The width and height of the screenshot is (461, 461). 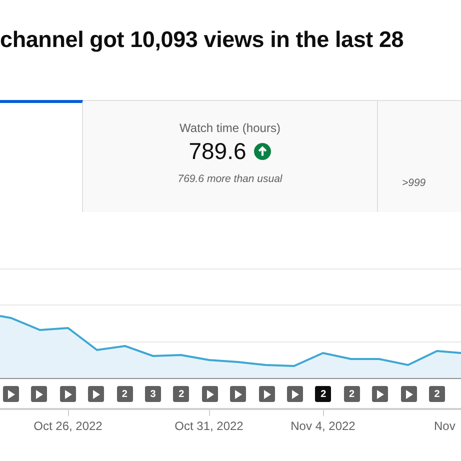 I want to click on metric-tab, so click(x=41, y=156).